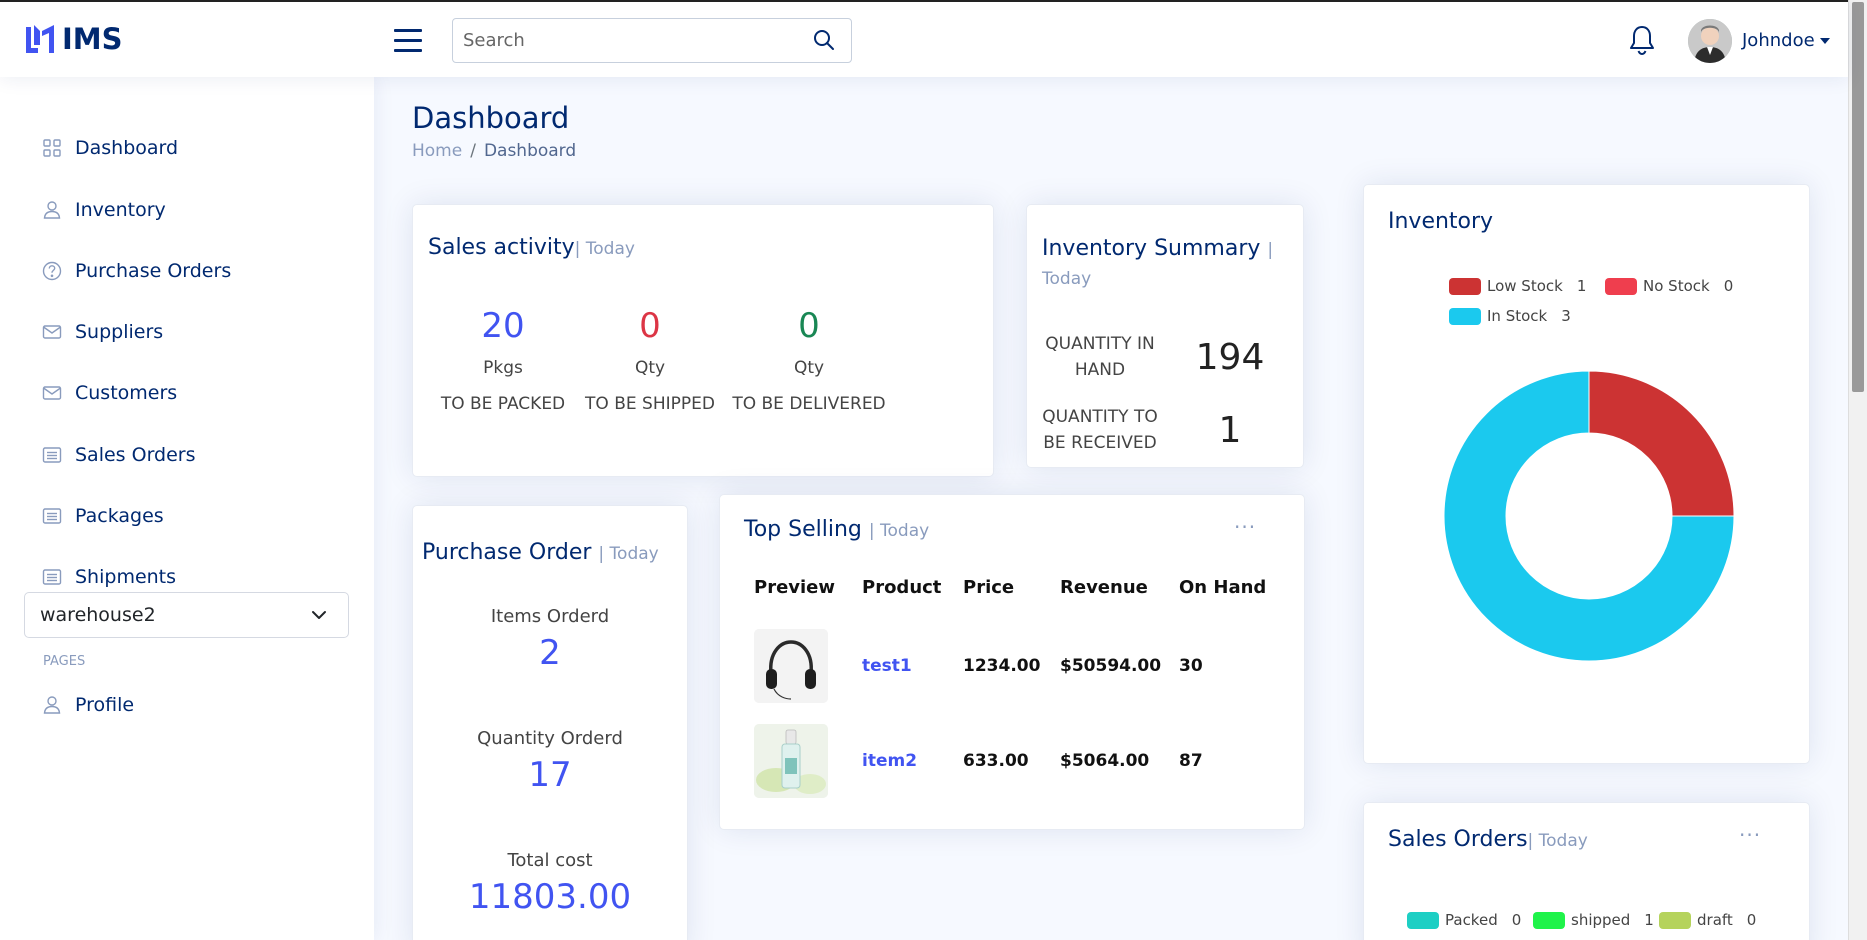 This screenshot has height=940, width=1867. What do you see at coordinates (52, 705) in the screenshot?
I see `person-icon` at bounding box center [52, 705].